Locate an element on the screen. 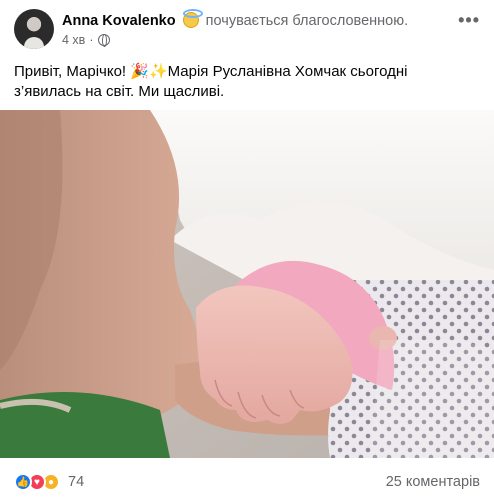  party-emoji: 🎉 is located at coordinates (139, 71).